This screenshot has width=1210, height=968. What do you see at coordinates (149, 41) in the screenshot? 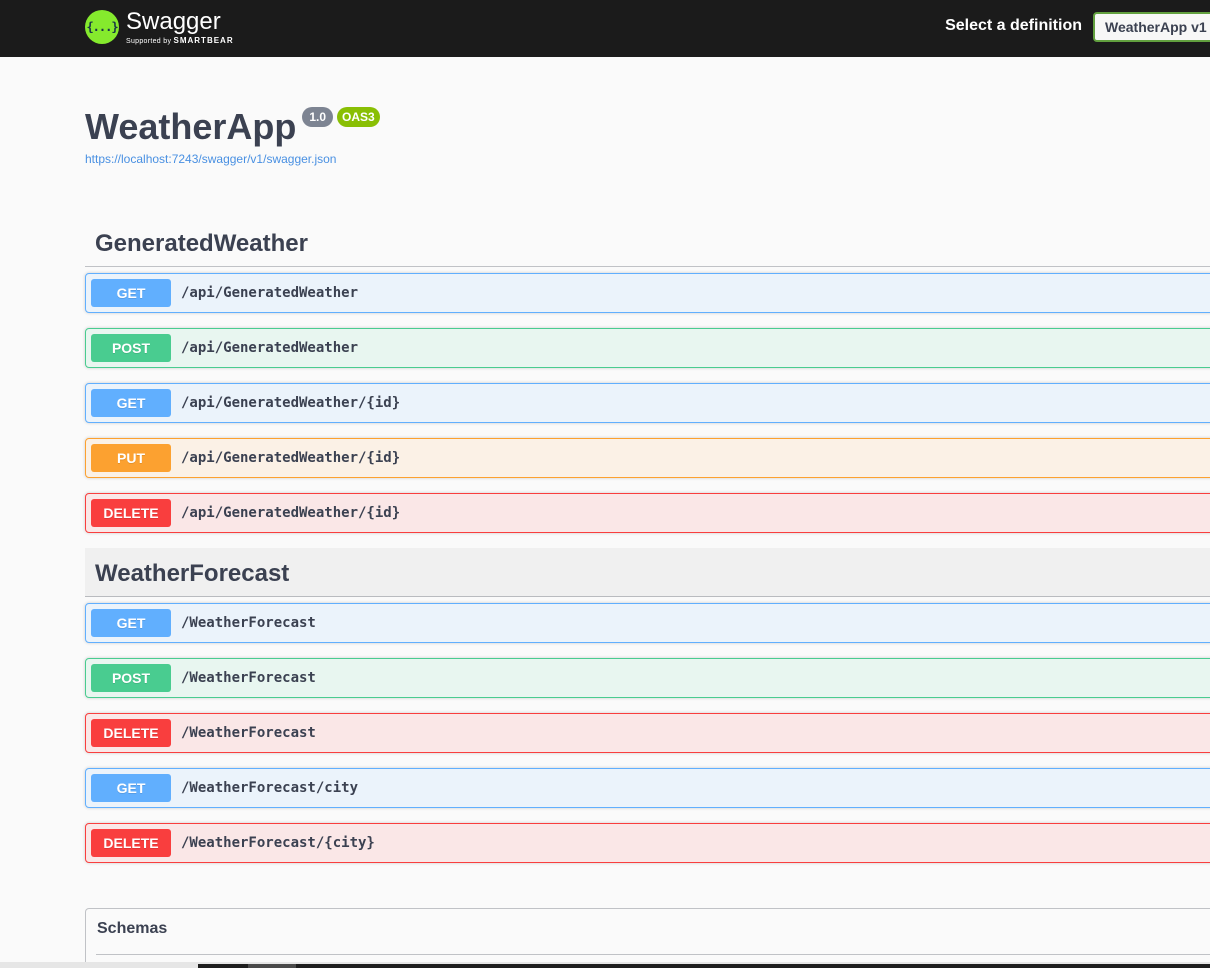
I see `logo-supported-by: Supported by` at bounding box center [149, 41].